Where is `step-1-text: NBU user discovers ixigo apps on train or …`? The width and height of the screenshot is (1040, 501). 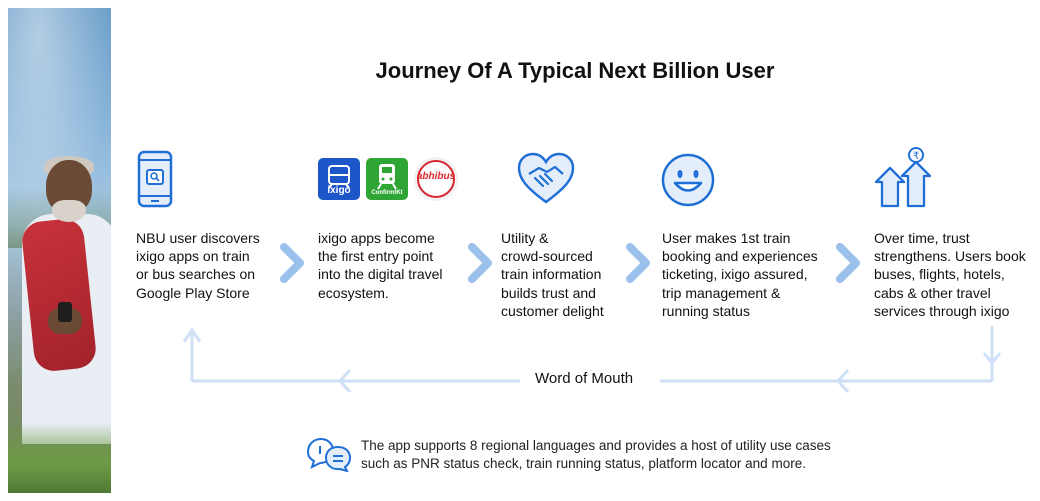 step-1-text: NBU user discovers ixigo apps on train or … is located at coordinates (198, 265).